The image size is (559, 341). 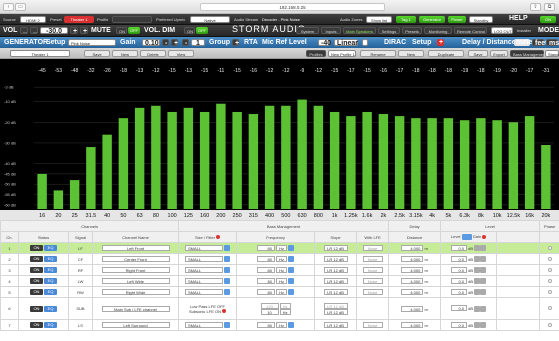 I want to click on theater-view-button: View, so click(x=181, y=53).